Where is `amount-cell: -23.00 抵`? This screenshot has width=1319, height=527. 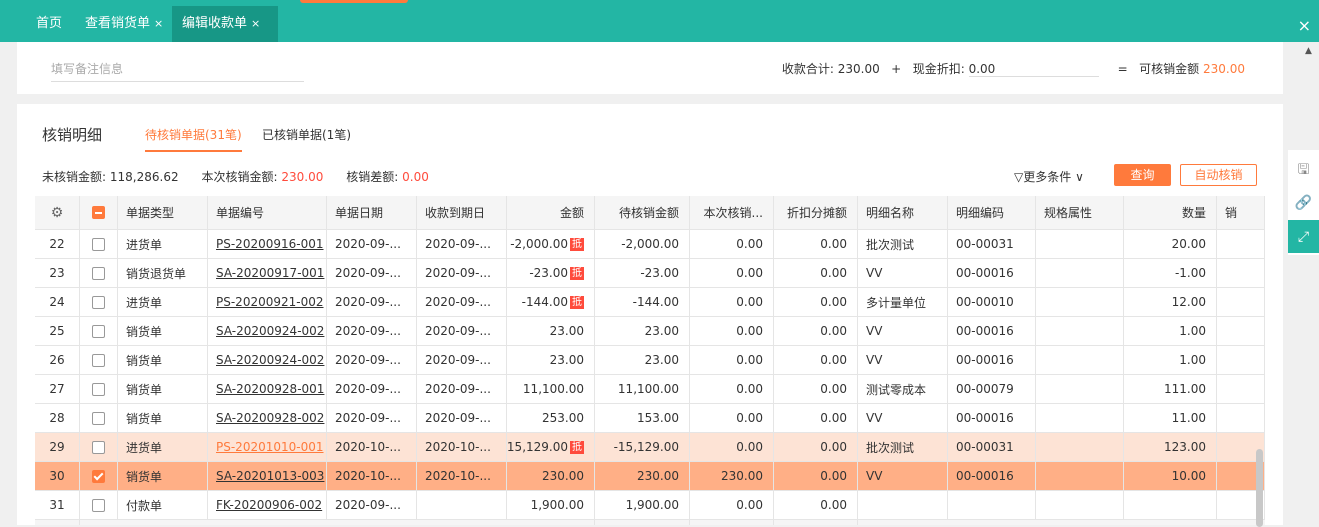
amount-cell: -23.00 抵 is located at coordinates (551, 273).